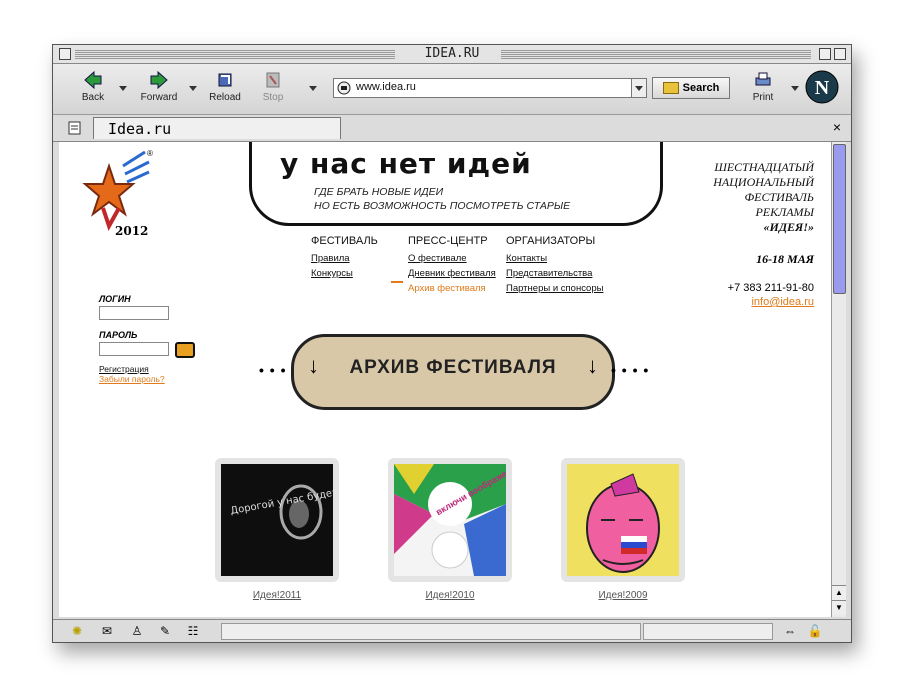 The height and width of the screenshot is (700, 900). Describe the element at coordinates (795, 88) in the screenshot. I see `print-dropdown-icon` at that location.